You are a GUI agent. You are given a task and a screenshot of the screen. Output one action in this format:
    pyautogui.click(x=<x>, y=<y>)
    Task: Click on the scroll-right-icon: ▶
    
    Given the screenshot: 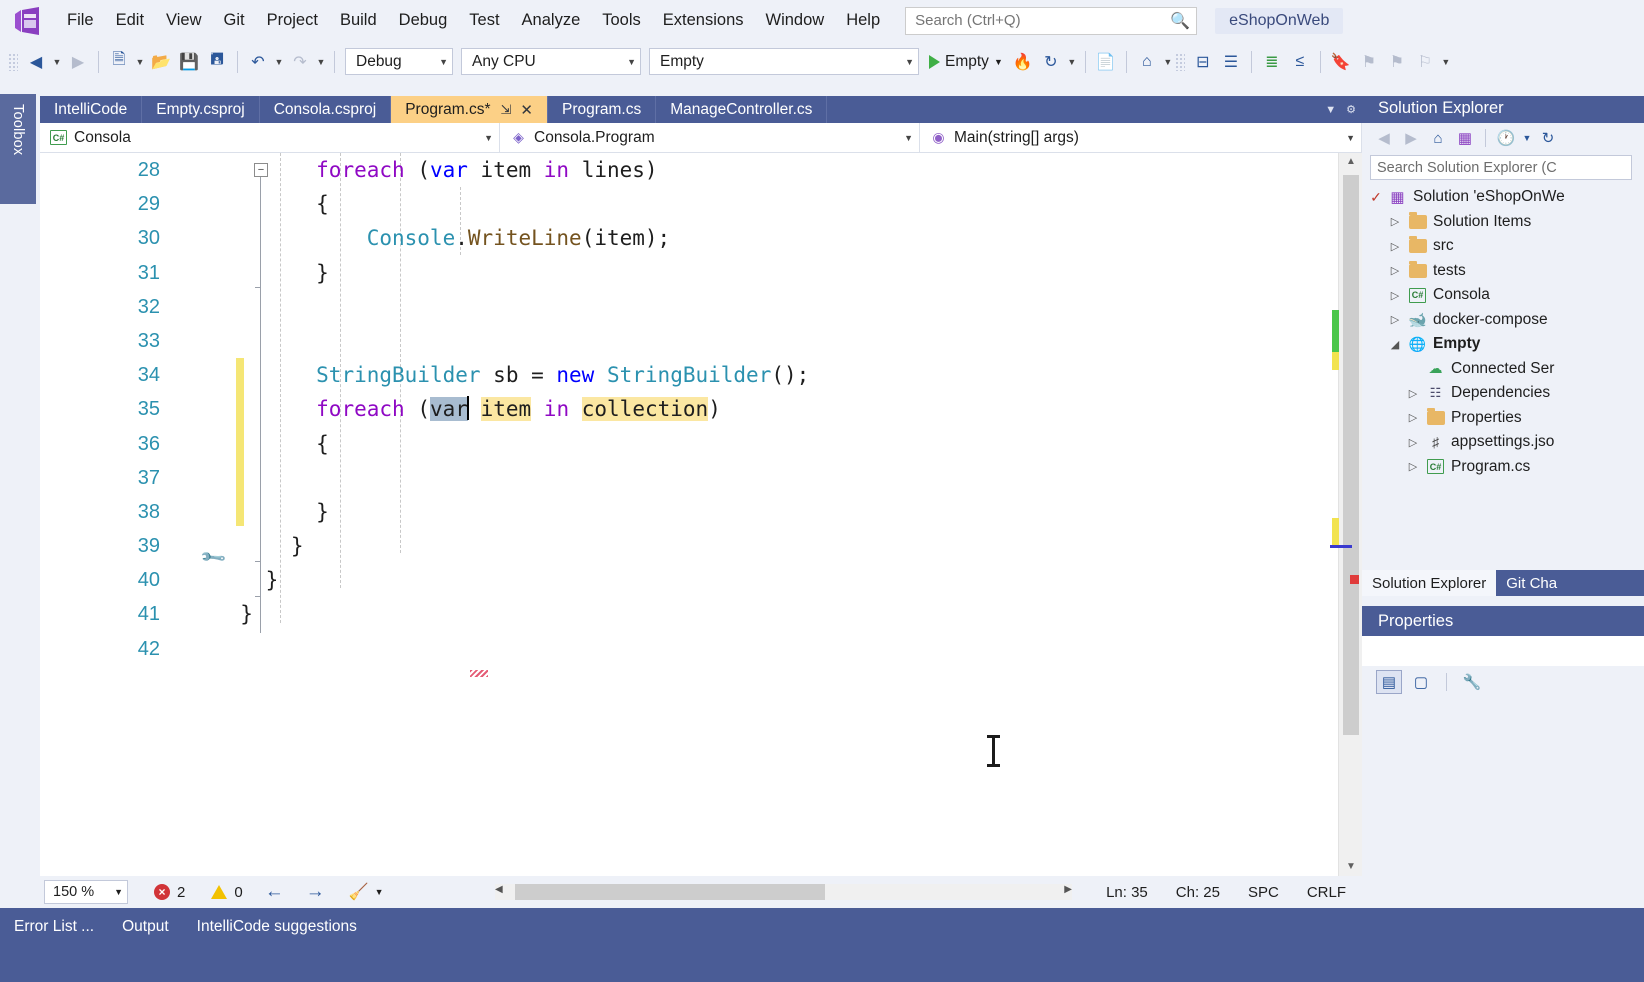 What is the action you would take?
    pyautogui.click(x=1068, y=889)
    